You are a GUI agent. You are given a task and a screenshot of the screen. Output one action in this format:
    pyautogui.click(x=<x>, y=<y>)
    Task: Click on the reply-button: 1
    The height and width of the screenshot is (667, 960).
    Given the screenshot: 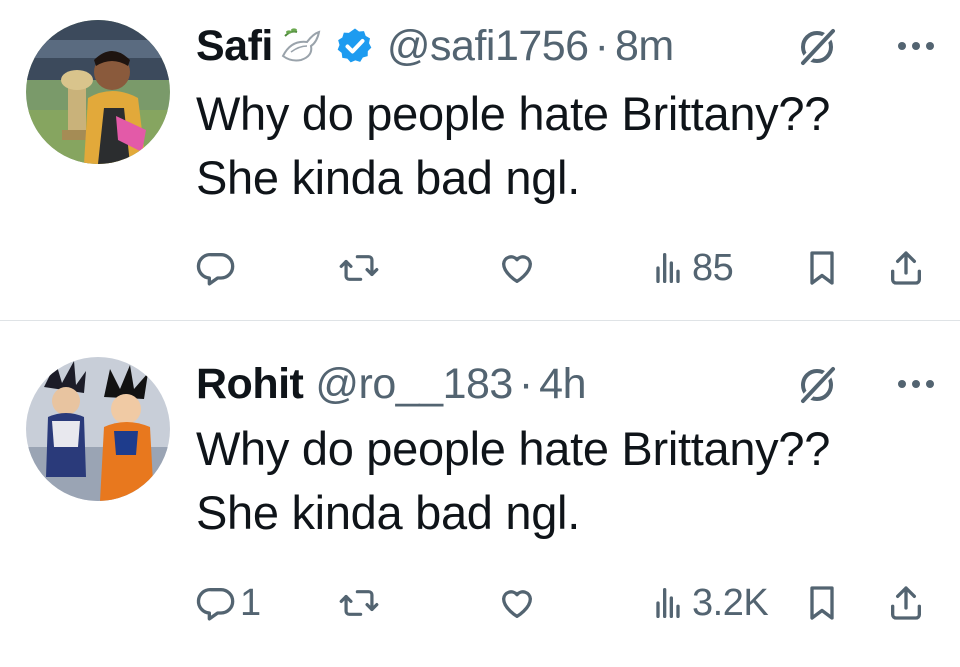 What is the action you would take?
    pyautogui.click(x=228, y=603)
    